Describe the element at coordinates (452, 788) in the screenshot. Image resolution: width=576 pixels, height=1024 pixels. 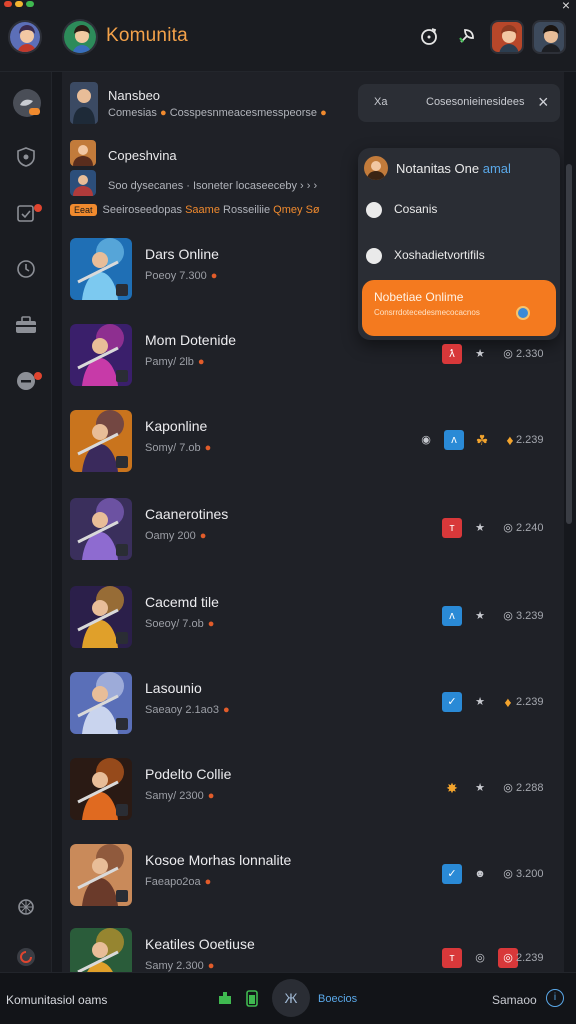
I see `action-icon: ✸` at that location.